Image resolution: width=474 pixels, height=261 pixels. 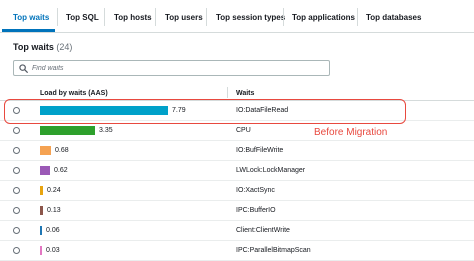 What do you see at coordinates (133, 18) in the screenshot?
I see `tab-top-hosts: Top hosts` at bounding box center [133, 18].